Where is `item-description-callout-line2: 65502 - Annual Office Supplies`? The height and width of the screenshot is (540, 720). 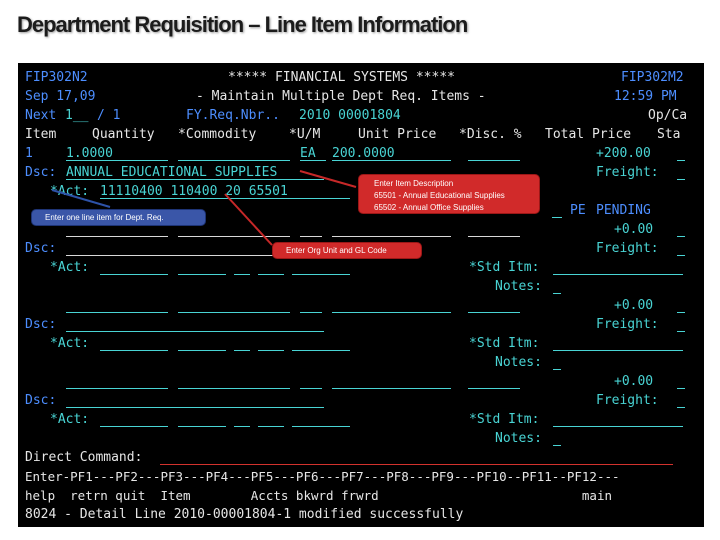
item-description-callout-line2: 65502 - Annual Office Supplies is located at coordinates (429, 207).